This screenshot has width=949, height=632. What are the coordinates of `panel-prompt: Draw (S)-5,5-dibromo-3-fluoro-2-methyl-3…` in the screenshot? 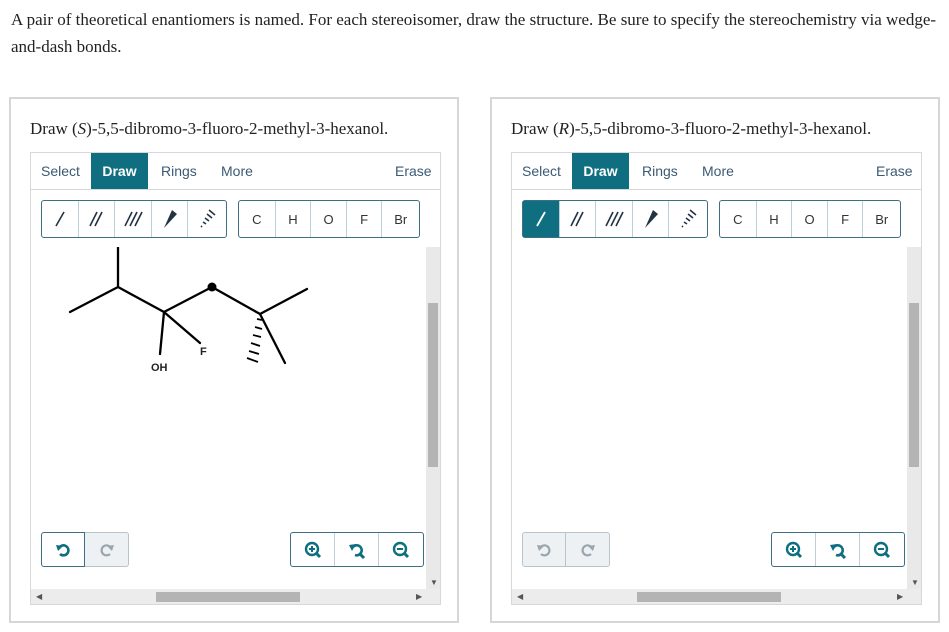 It's located at (209, 129).